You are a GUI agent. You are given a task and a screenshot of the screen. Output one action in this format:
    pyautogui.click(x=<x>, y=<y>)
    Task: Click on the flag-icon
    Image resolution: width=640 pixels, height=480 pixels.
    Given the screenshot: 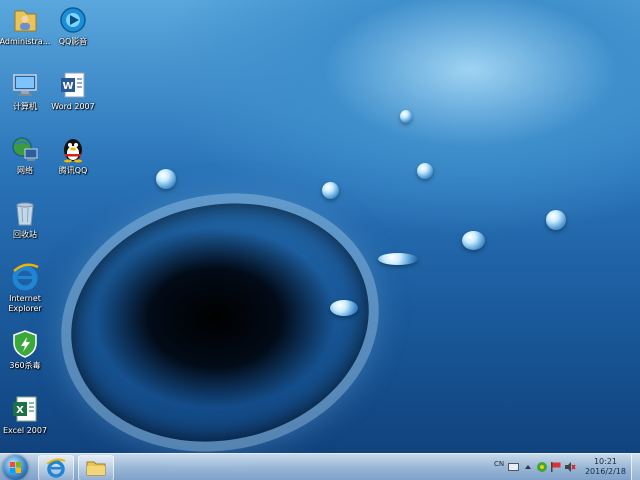 What is the action you would take?
    pyautogui.click(x=556, y=467)
    